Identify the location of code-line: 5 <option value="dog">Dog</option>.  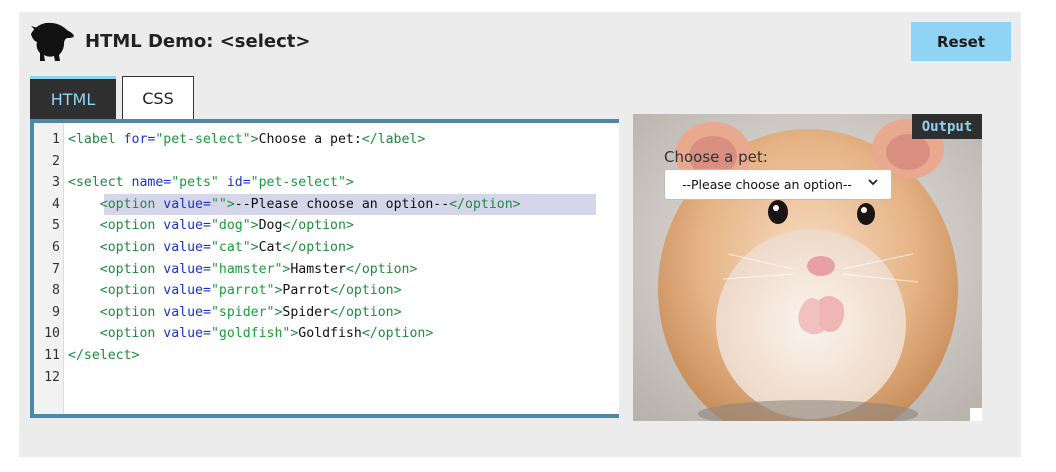
(326, 225).